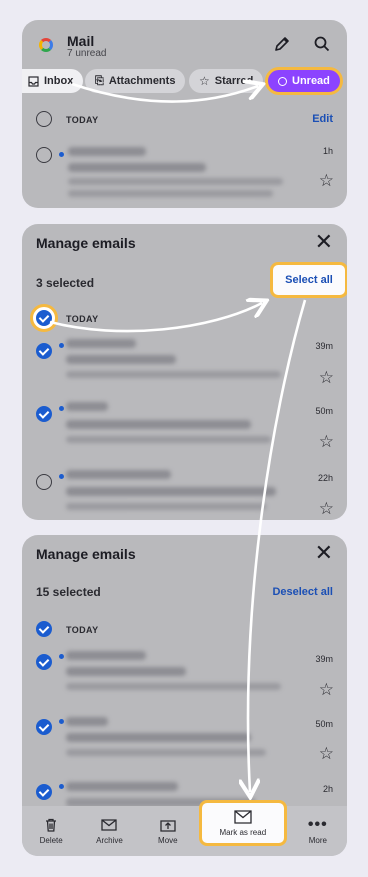 This screenshot has width=368, height=877. What do you see at coordinates (142, 81) in the screenshot?
I see `chip-attachments-label: Attachments` at bounding box center [142, 81].